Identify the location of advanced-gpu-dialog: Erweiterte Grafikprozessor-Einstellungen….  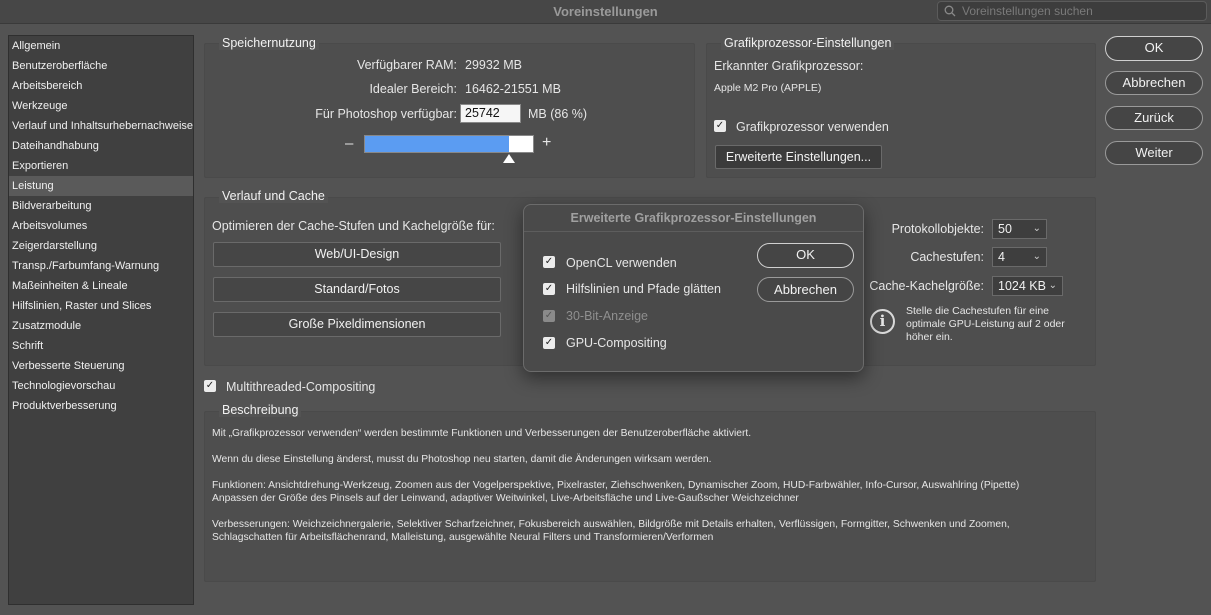
(693, 288).